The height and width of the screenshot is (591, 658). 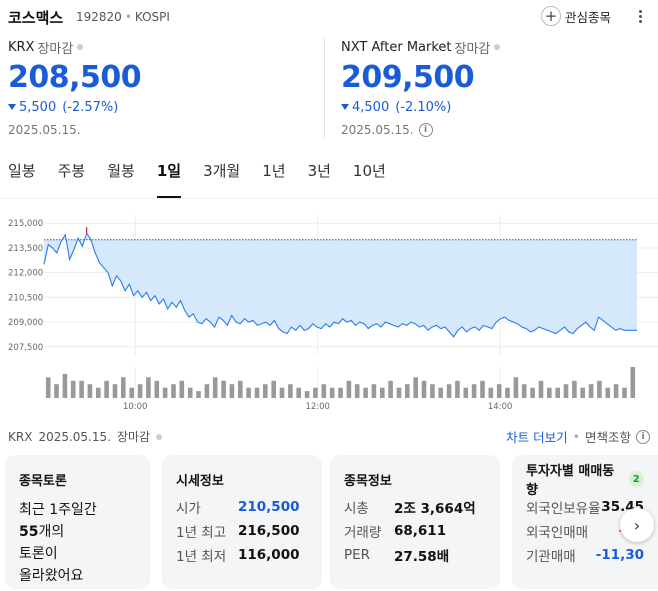 What do you see at coordinates (500, 407) in the screenshot?
I see `x-tick-label: 14:00` at bounding box center [500, 407].